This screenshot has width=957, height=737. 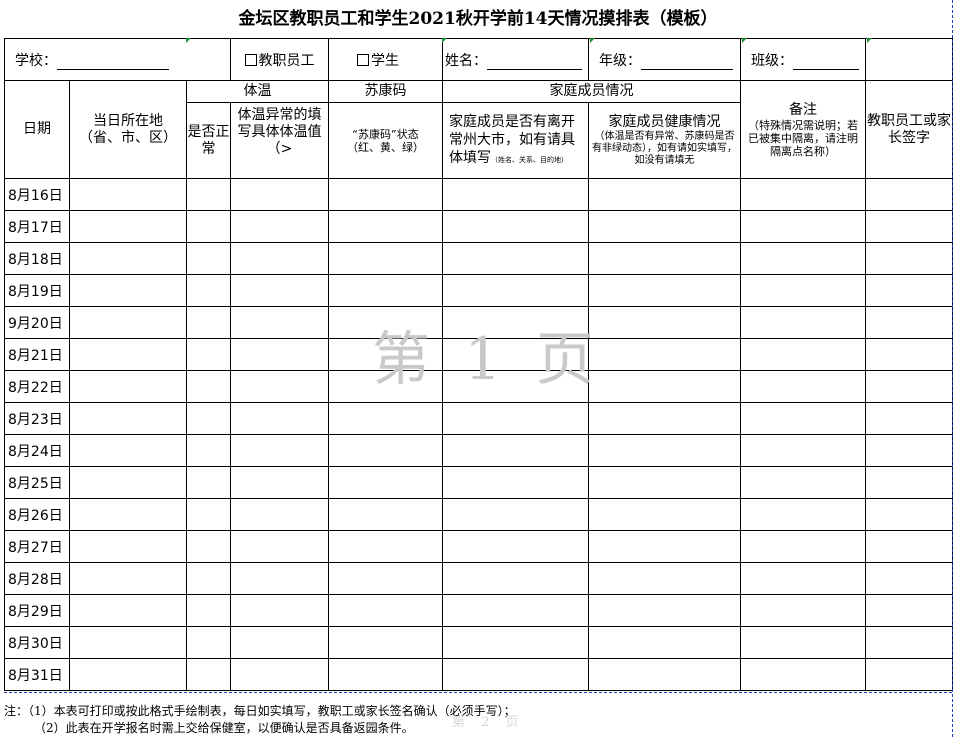 What do you see at coordinates (37, 514) in the screenshot?
I see `date-cell: 8月26日` at bounding box center [37, 514].